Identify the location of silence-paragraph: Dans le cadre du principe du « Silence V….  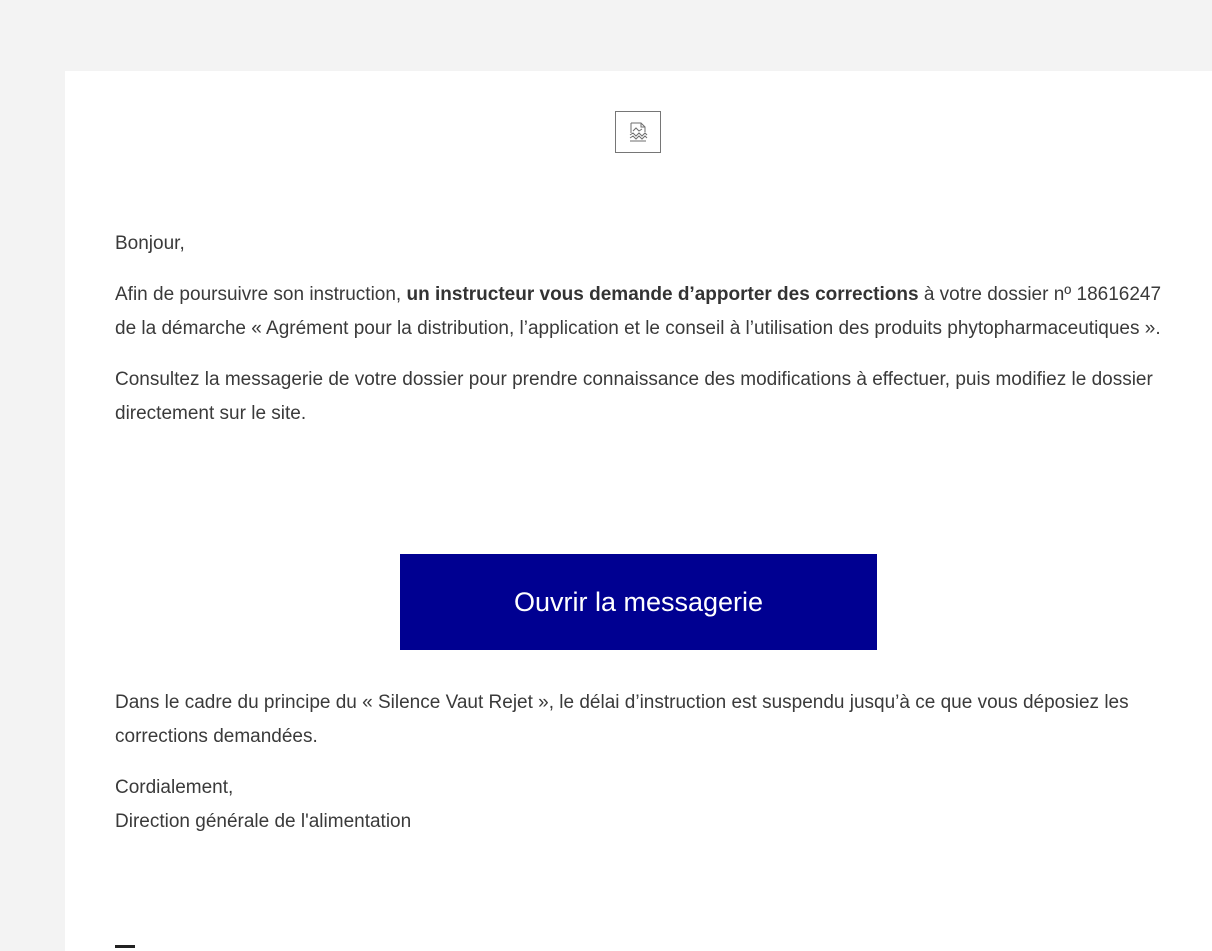
(622, 719).